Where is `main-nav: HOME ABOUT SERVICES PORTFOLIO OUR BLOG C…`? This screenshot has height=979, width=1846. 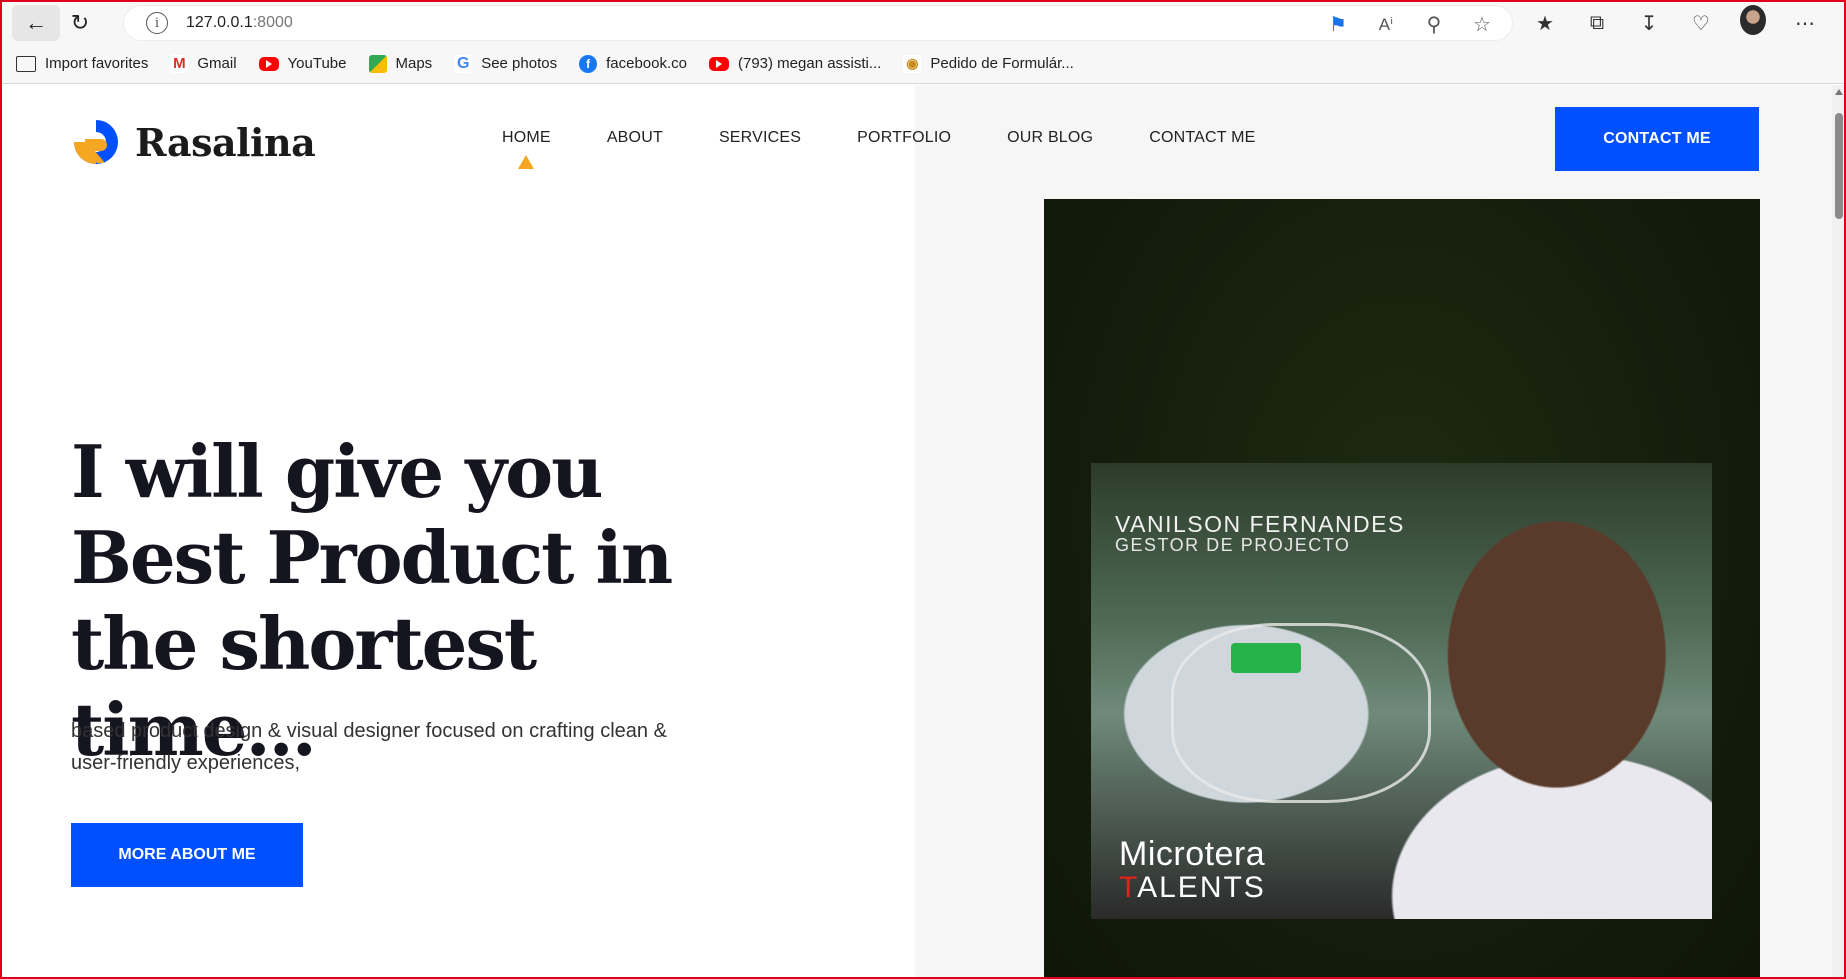 main-nav: HOME ABOUT SERVICES PORTFOLIO OUR BLOG C… is located at coordinates (907, 138).